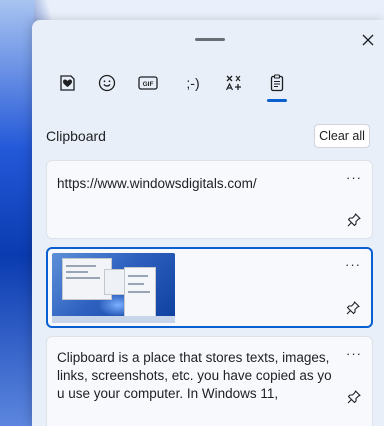  Describe the element at coordinates (17, 213) in the screenshot. I see `wallpaper-bloom` at that location.